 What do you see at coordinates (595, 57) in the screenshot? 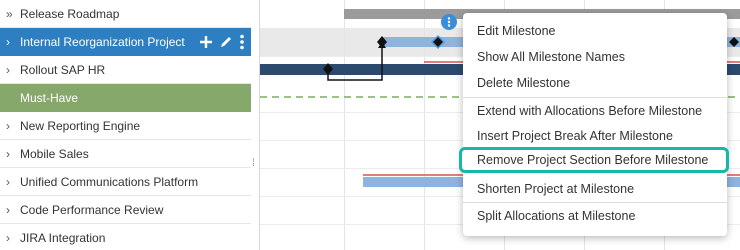
I see `menu-item-show-all-milestone-names: Show All Milestone Names` at bounding box center [595, 57].